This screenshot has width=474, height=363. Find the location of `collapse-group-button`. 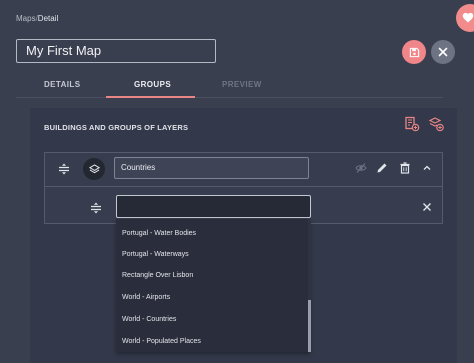

collapse-group-button is located at coordinates (427, 168).